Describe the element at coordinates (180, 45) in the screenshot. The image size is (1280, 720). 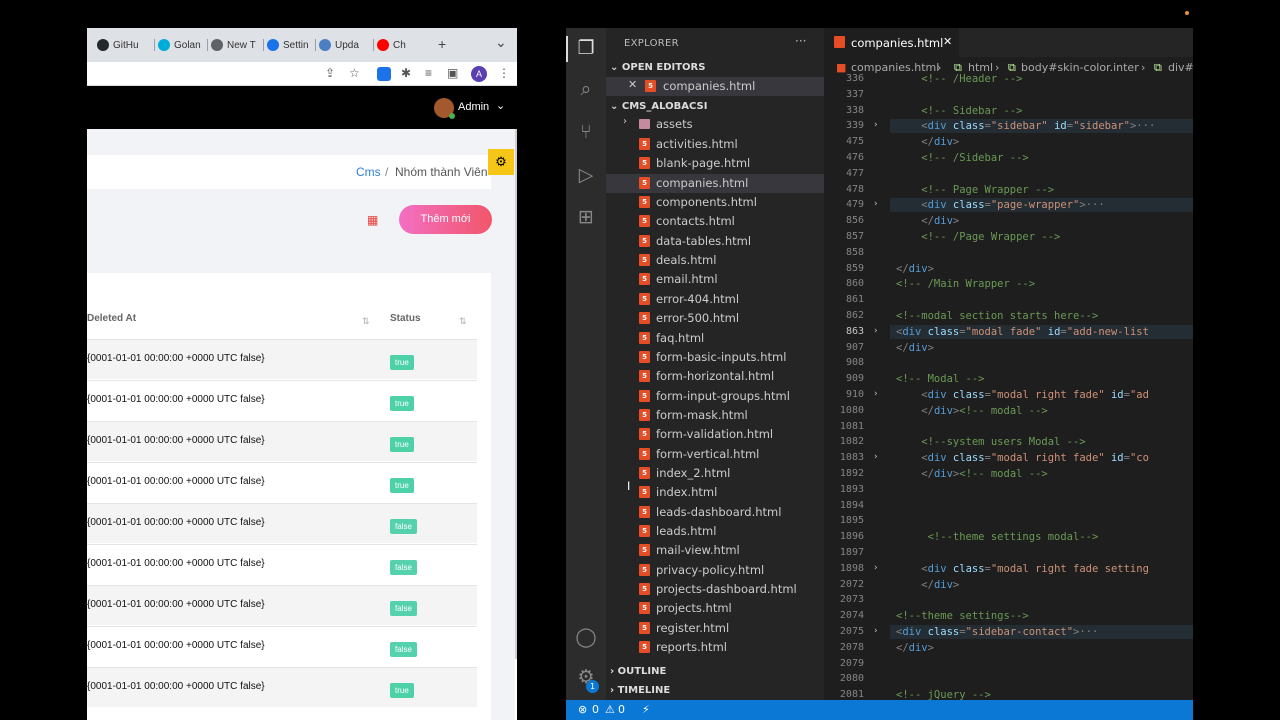
I see `browser-tab: Golan` at that location.